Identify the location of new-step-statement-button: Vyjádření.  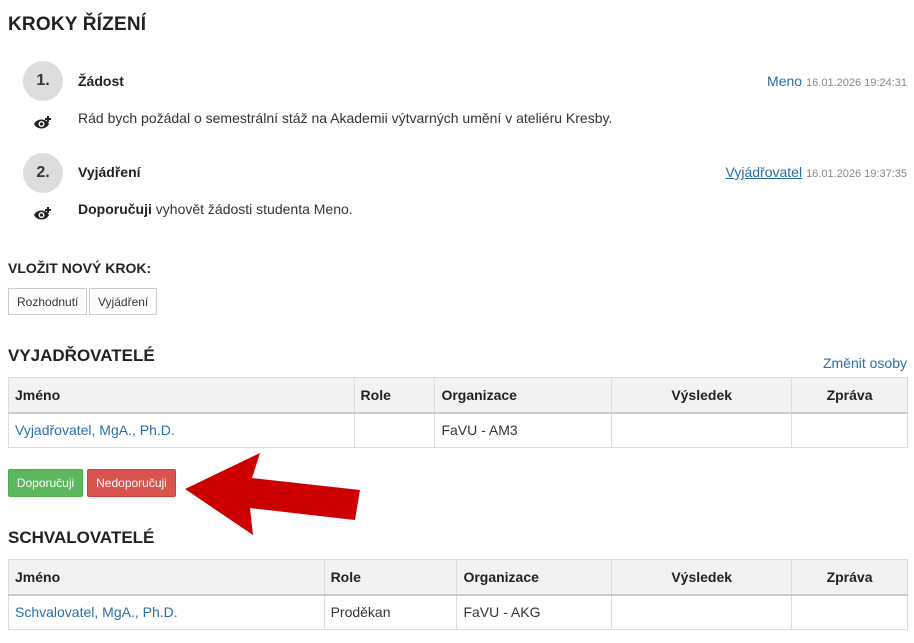
(123, 301).